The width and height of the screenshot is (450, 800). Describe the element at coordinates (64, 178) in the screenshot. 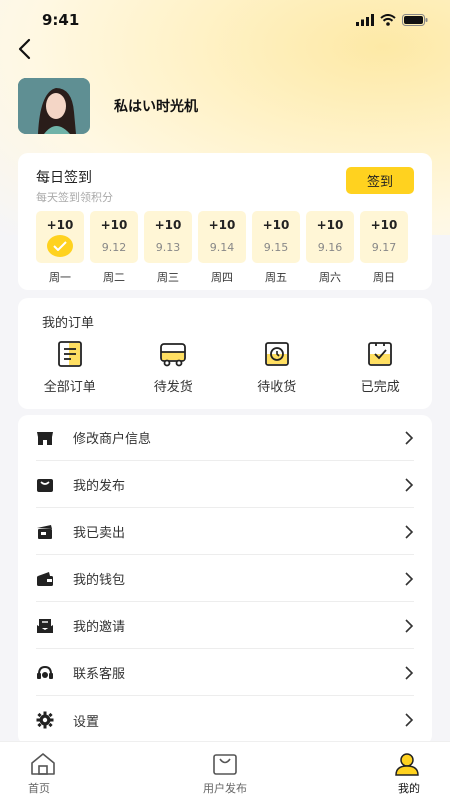

I see `checkin-title: 每日签到` at that location.